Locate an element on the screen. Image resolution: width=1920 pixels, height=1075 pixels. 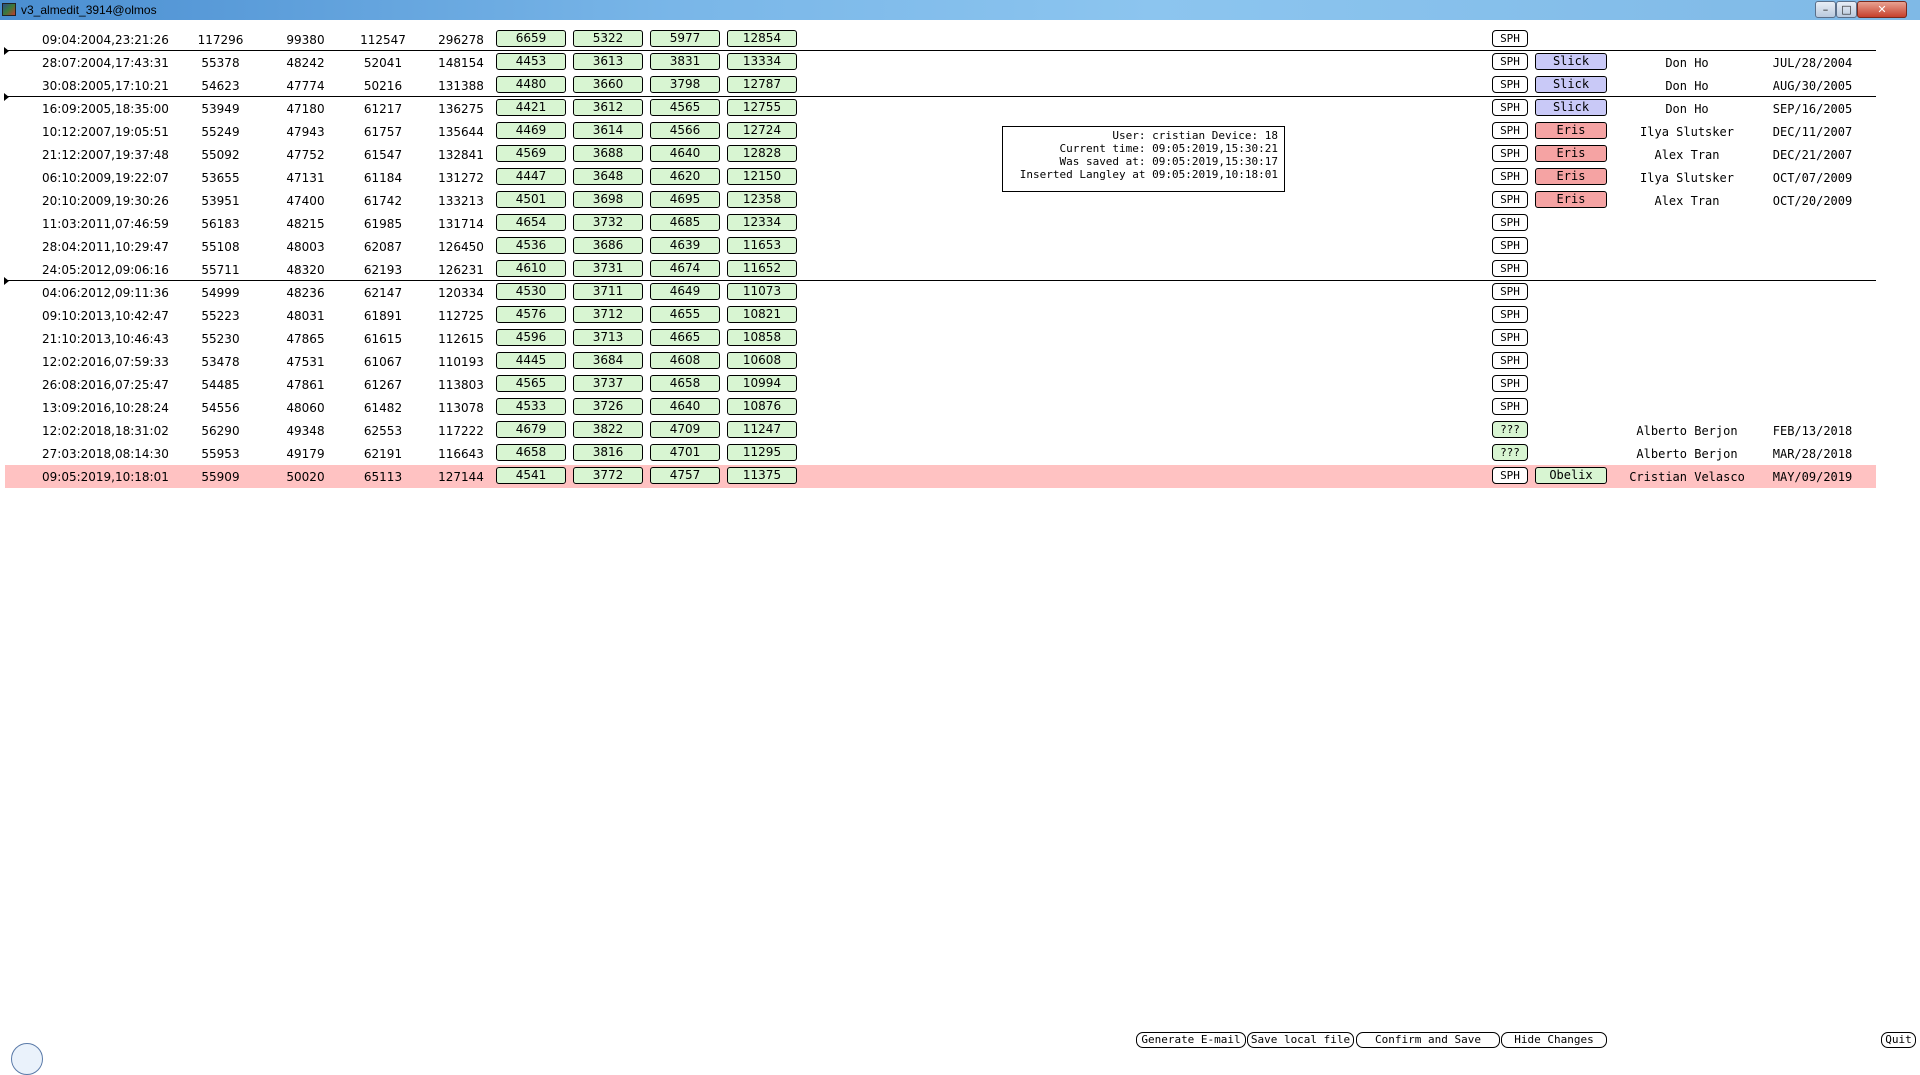
row-field-2: 3711 is located at coordinates (608, 291).